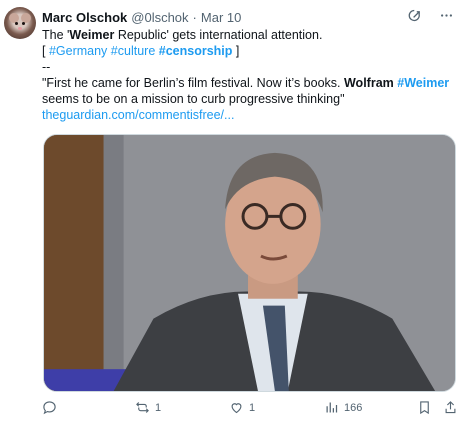 The height and width of the screenshot is (422, 462). I want to click on top-right-actions, so click(431, 15).